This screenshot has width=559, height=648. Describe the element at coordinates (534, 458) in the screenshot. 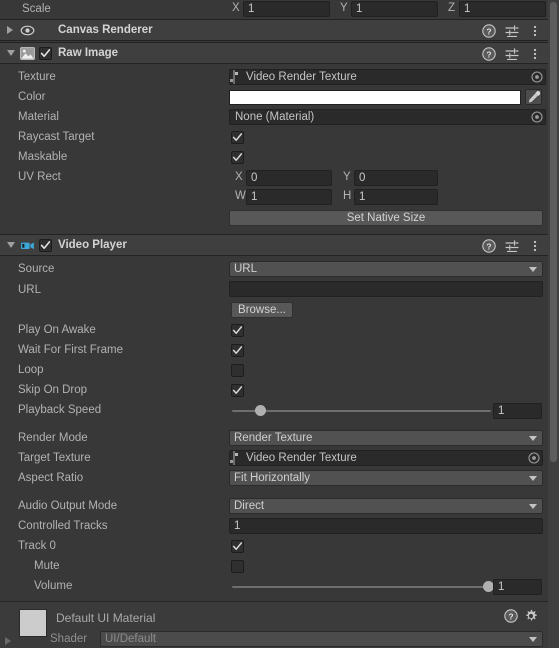

I see `target-texture-picker-icon` at that location.